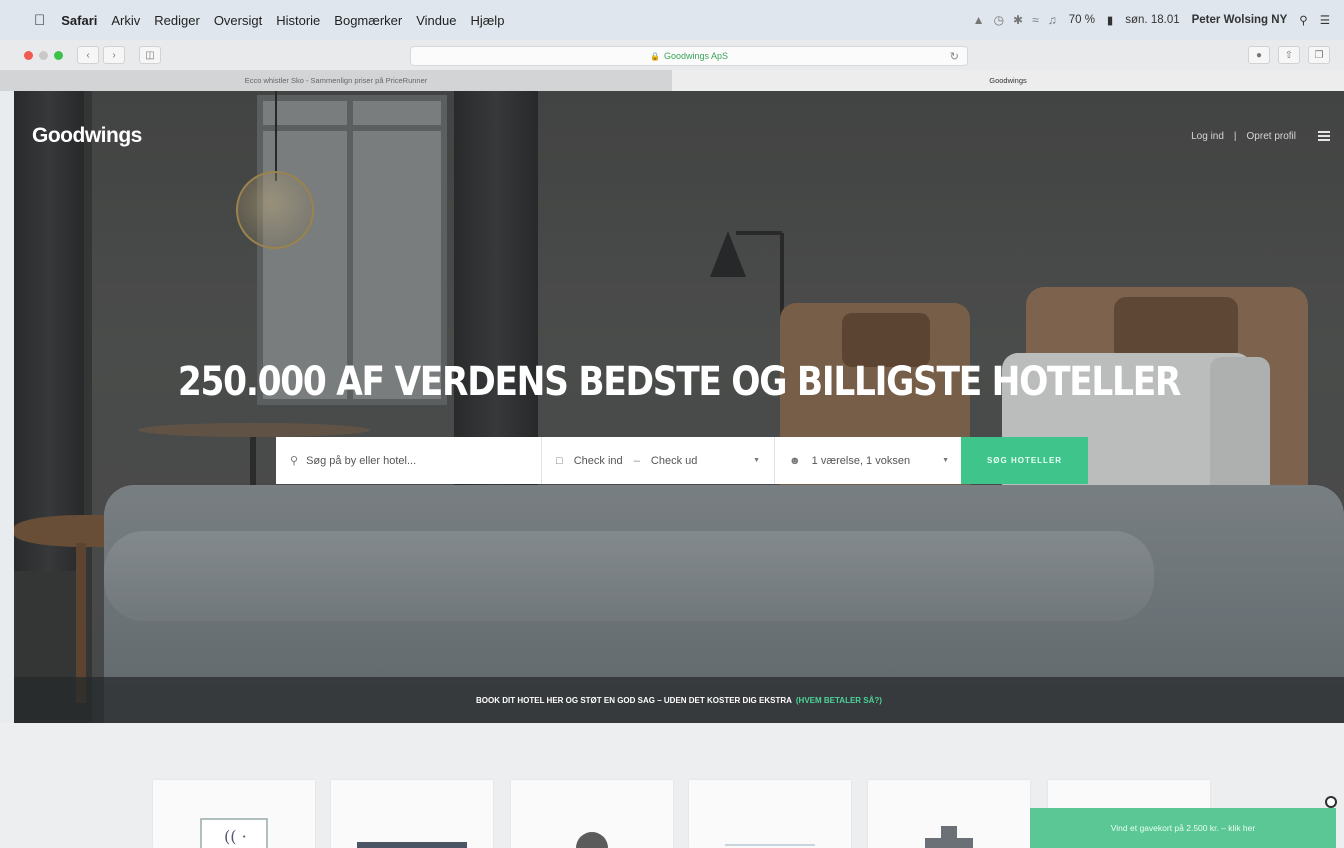 This screenshot has height=848, width=1344. Describe the element at coordinates (1035, 20) in the screenshot. I see `wifi-icon: ≈` at that location.